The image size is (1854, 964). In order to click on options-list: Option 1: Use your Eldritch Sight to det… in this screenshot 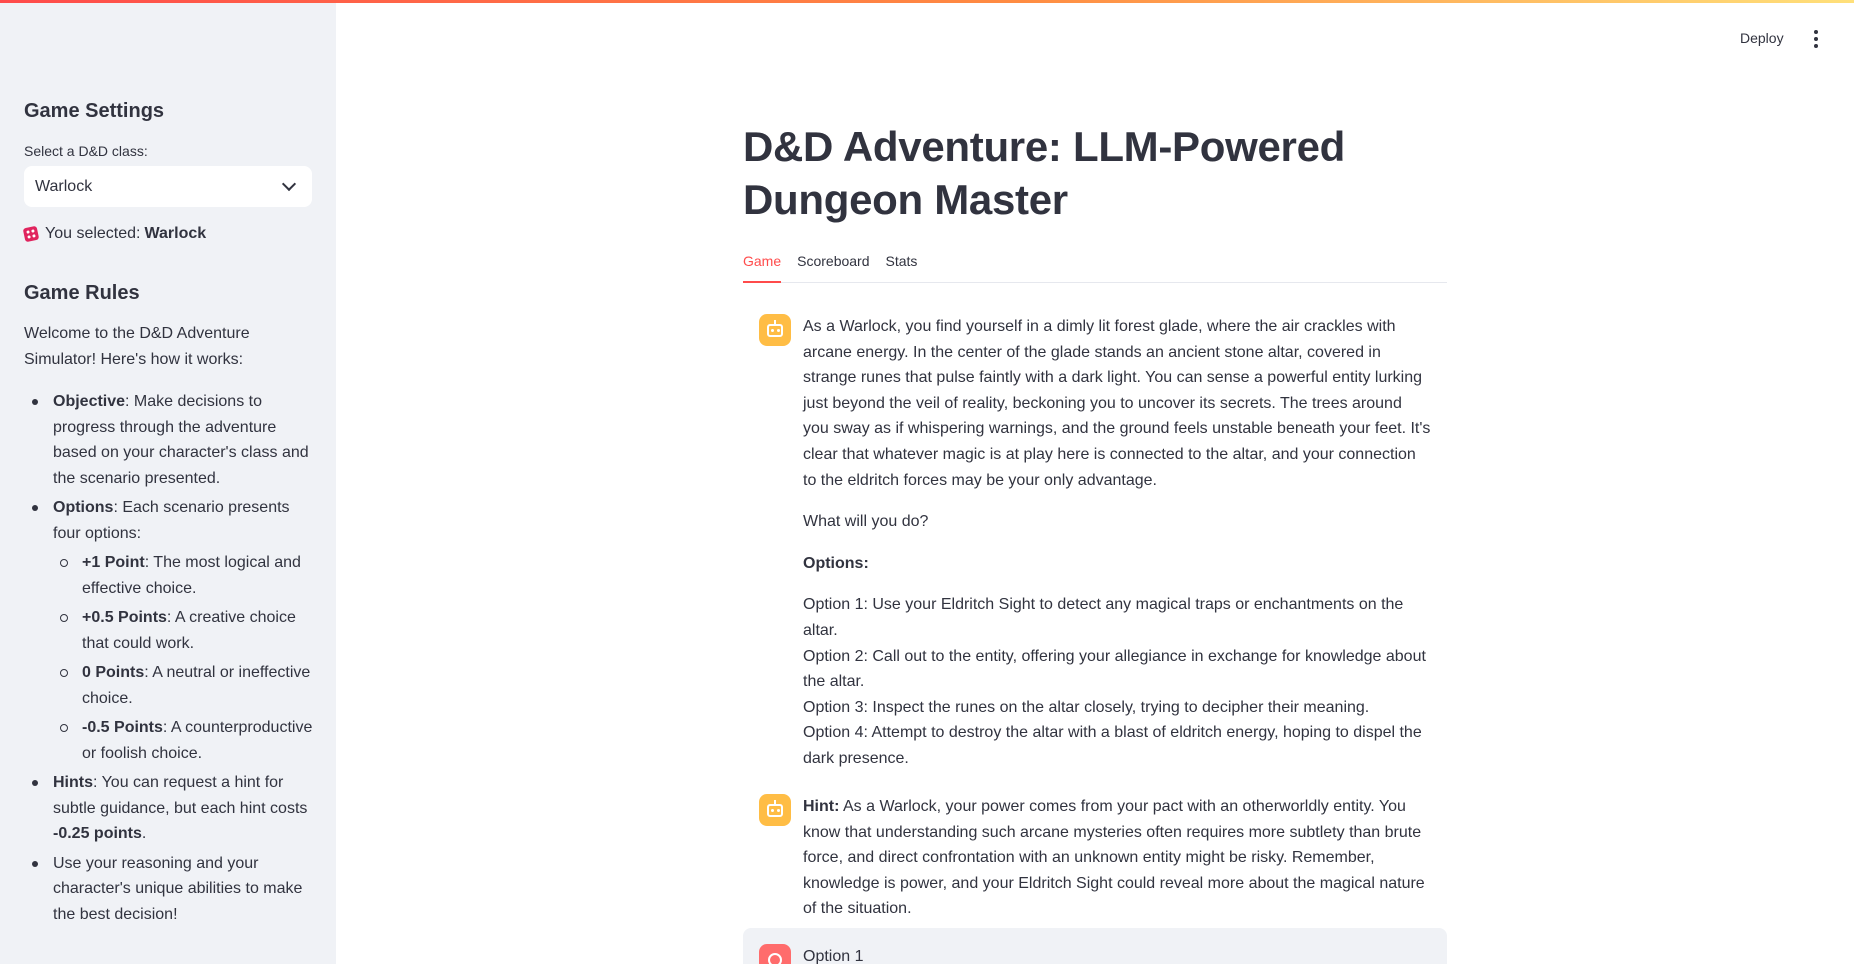, I will do `click(1117, 681)`.